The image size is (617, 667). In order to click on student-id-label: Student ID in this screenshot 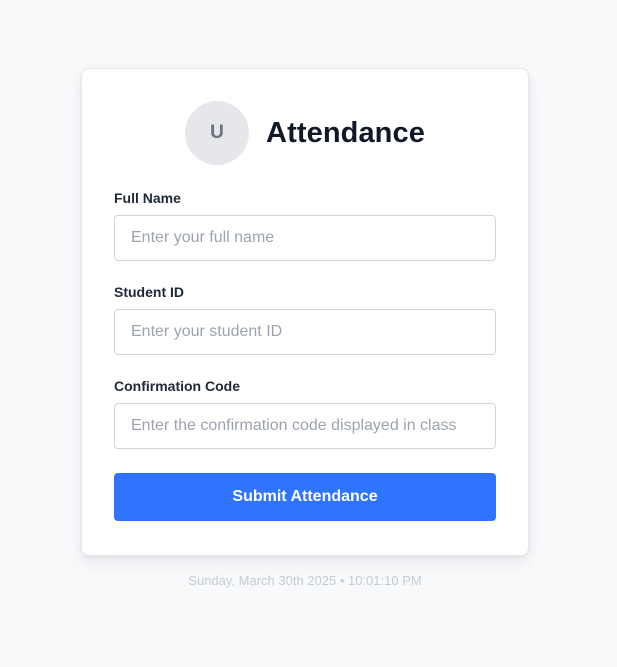, I will do `click(149, 292)`.